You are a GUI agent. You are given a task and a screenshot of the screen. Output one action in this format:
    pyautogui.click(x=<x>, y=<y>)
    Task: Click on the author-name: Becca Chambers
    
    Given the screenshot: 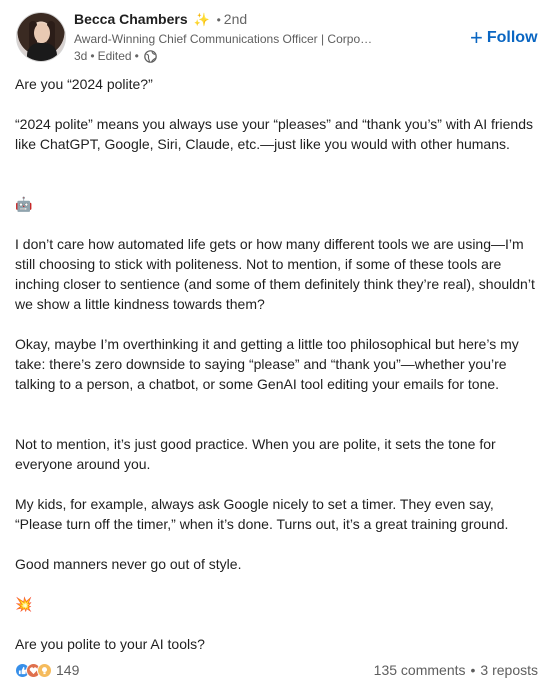 What is the action you would take?
    pyautogui.click(x=131, y=19)
    